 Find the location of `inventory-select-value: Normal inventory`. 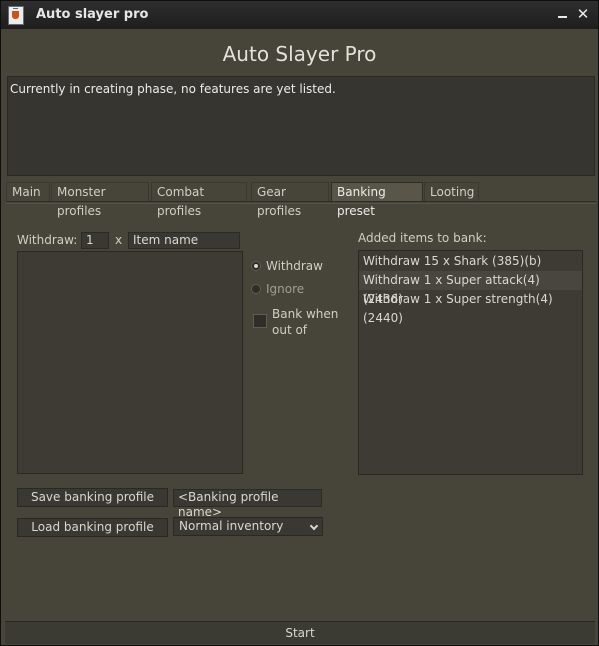

inventory-select-value: Normal inventory is located at coordinates (231, 526).